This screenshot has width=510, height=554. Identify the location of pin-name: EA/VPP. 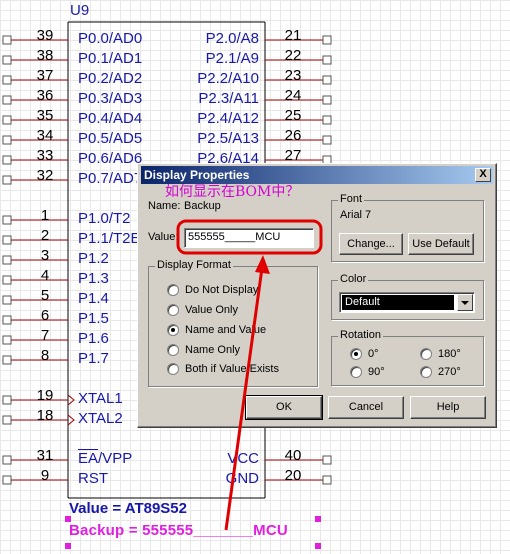
(105, 459).